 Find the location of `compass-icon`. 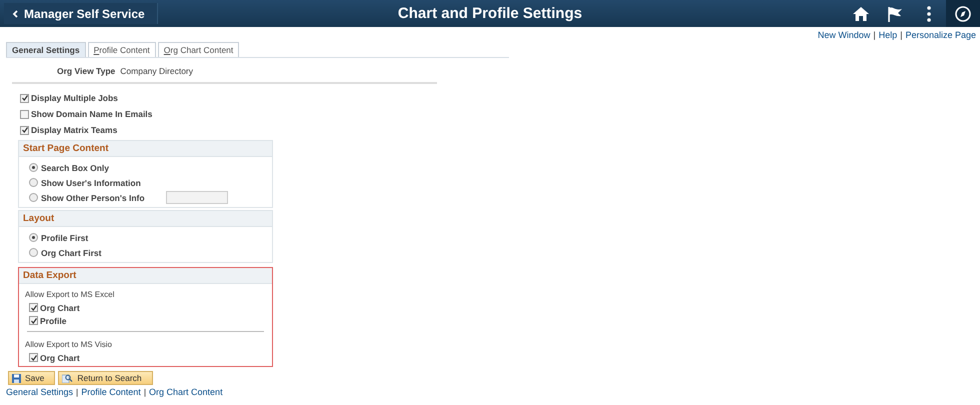

compass-icon is located at coordinates (963, 13).